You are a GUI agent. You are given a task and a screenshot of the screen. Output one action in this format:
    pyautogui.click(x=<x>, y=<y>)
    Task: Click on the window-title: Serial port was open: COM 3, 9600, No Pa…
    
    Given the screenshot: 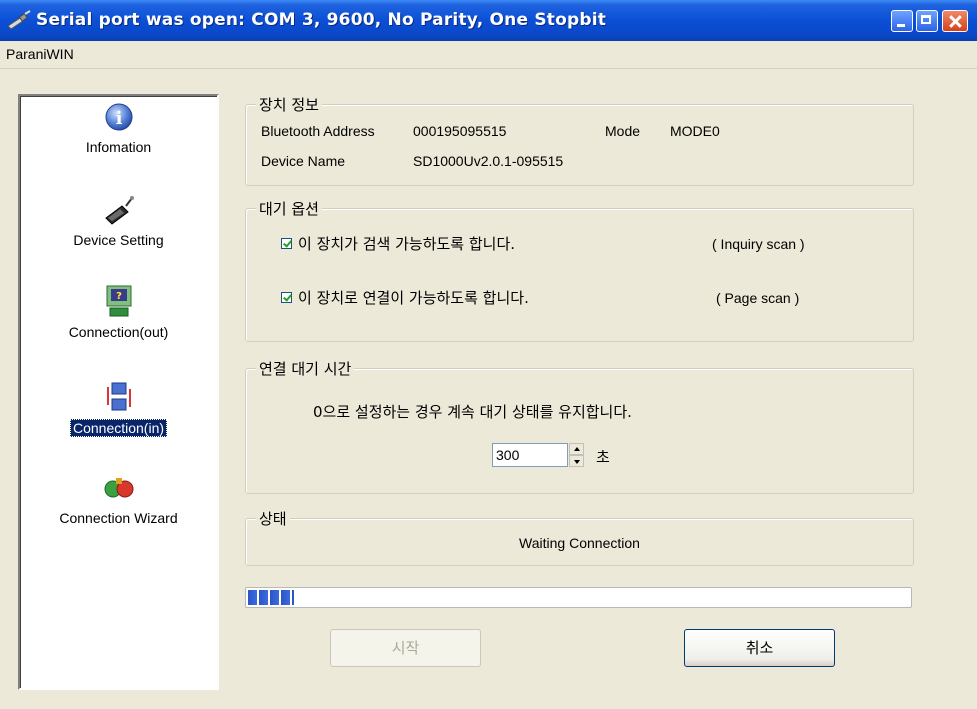 What is the action you would take?
    pyautogui.click(x=321, y=20)
    